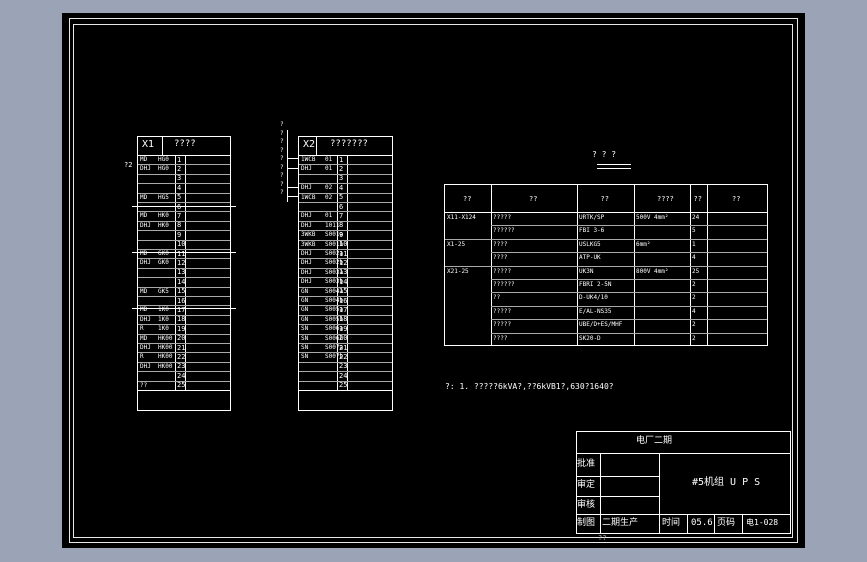  What do you see at coordinates (163, 291) in the screenshot?
I see `x1-row-ref: GK5` at bounding box center [163, 291].